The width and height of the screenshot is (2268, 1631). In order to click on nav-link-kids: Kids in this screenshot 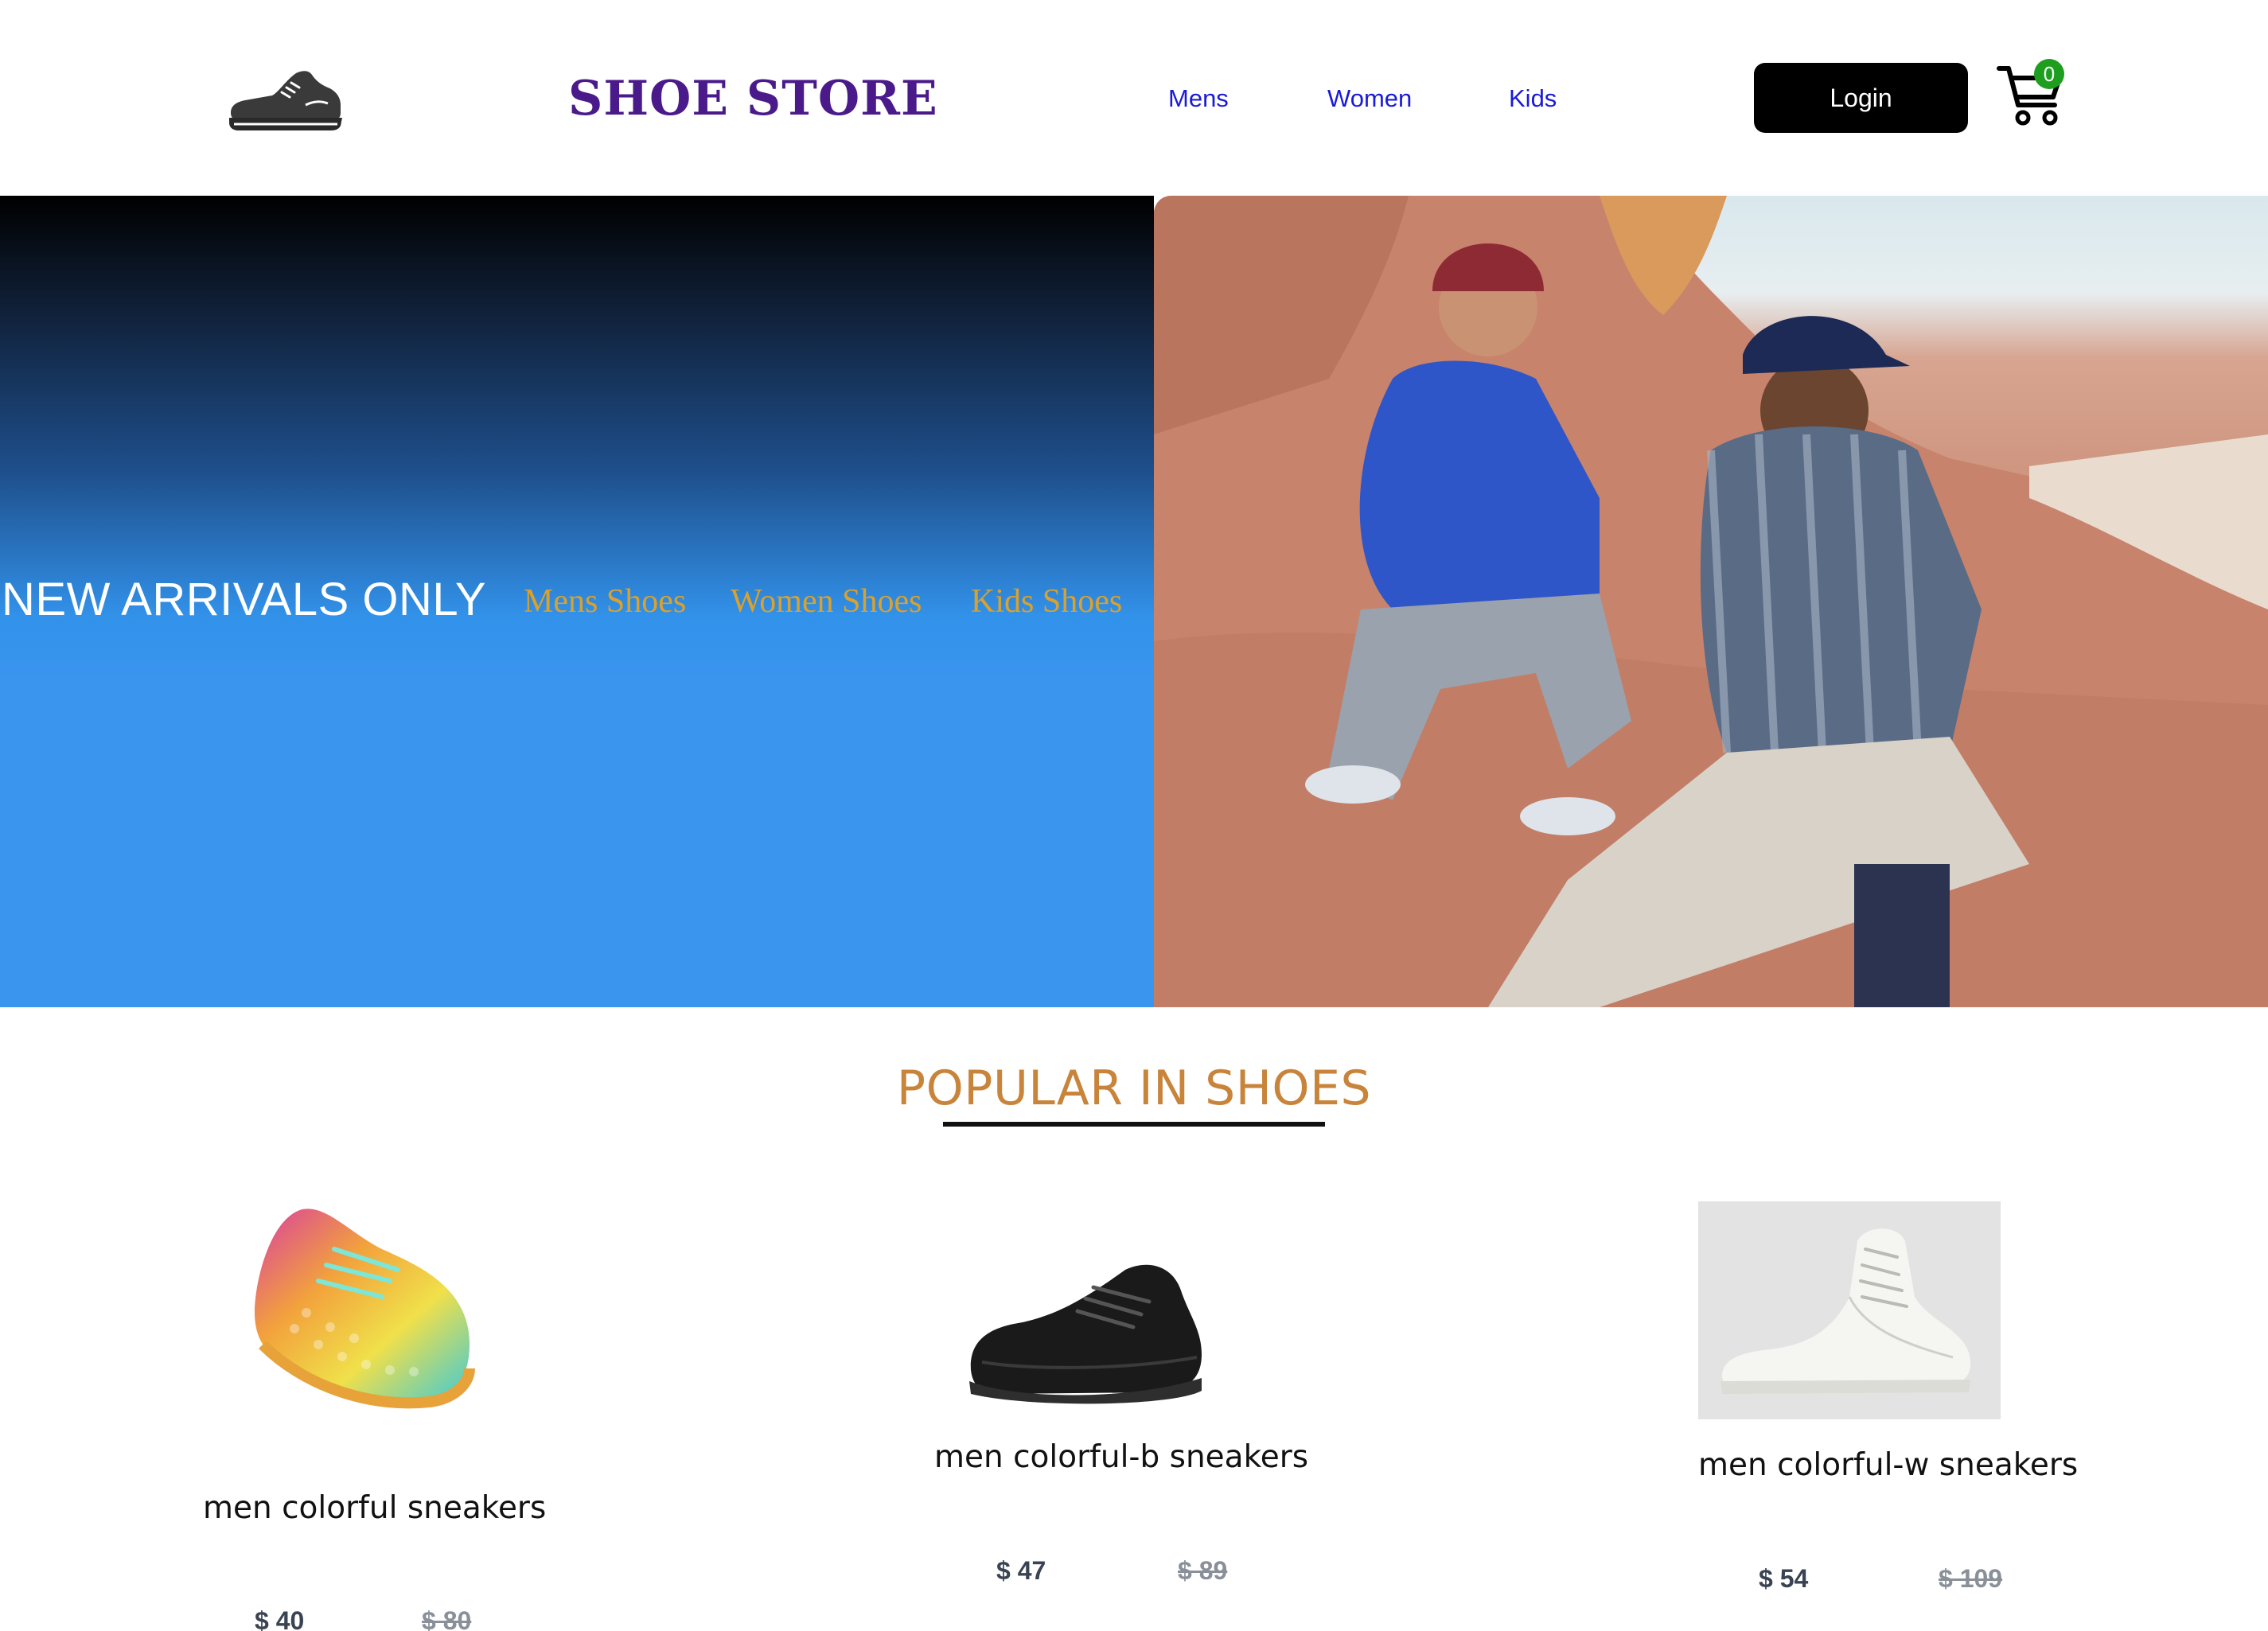, I will do `click(1533, 98)`.